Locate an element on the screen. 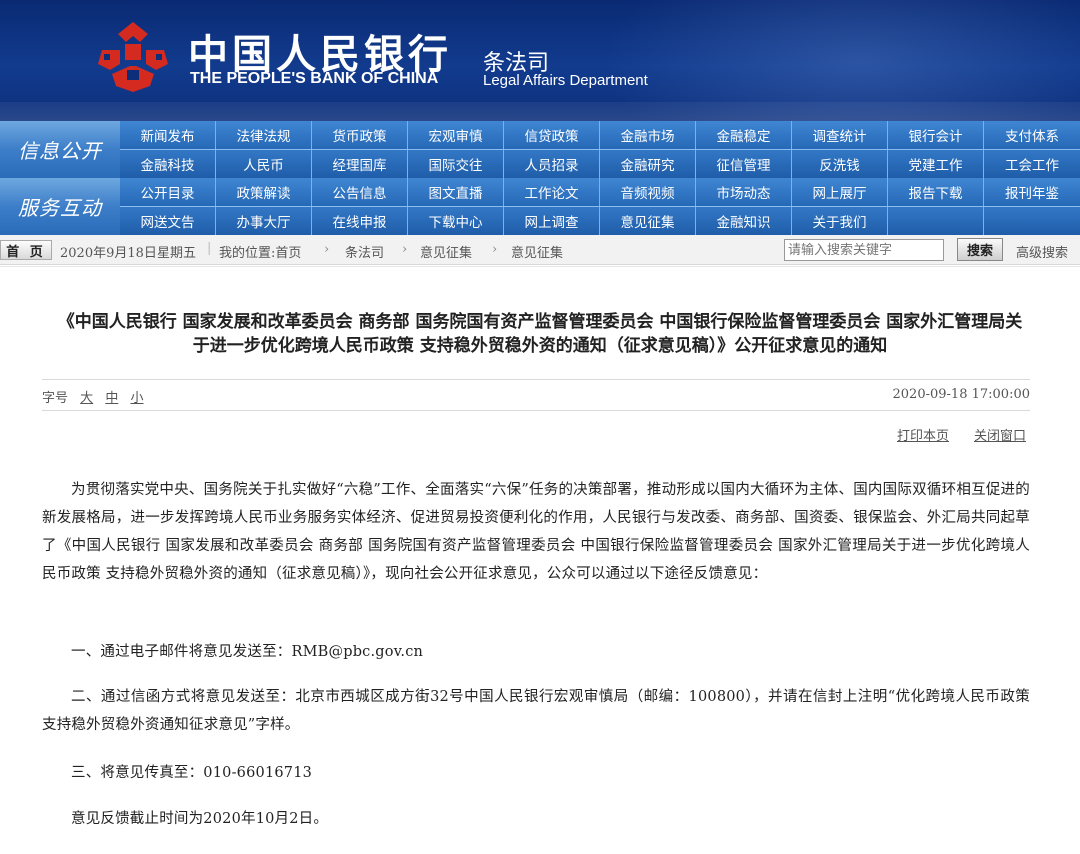  nav-item: 法律法规 is located at coordinates (264, 135).